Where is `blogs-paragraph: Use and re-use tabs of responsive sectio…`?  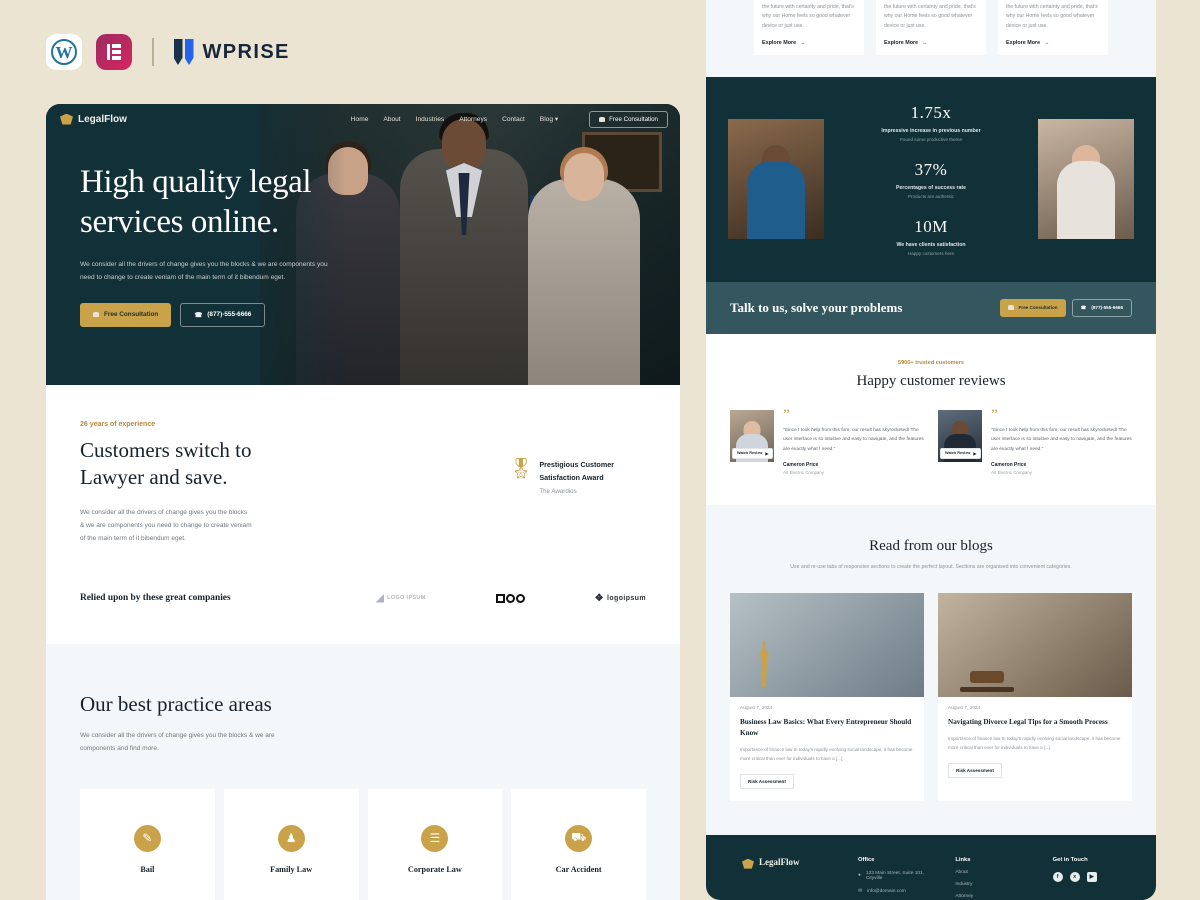
blogs-paragraph: Use and re-use tabs of responsive sectio… is located at coordinates (931, 567).